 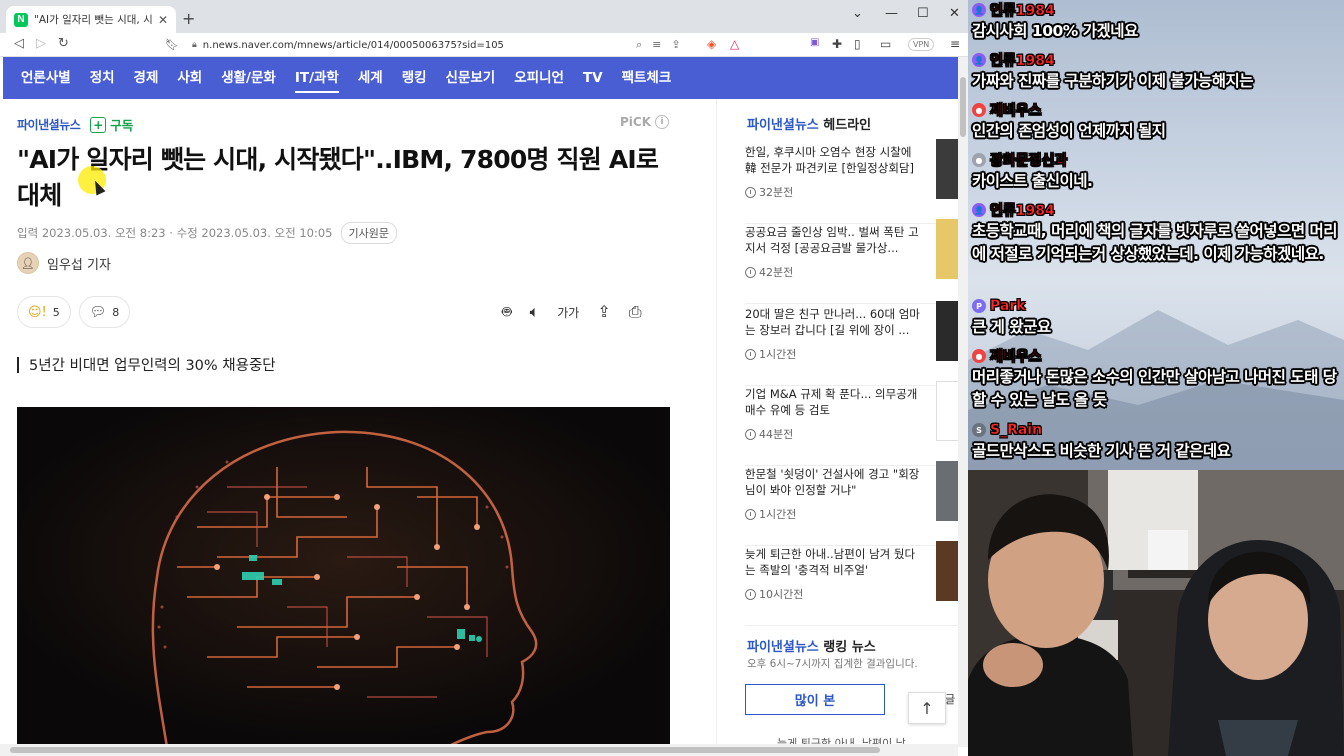 What do you see at coordinates (832, 664) in the screenshot?
I see `ranking-subtitle: 오후 6시~7시까지 집계한 결과입니다.` at bounding box center [832, 664].